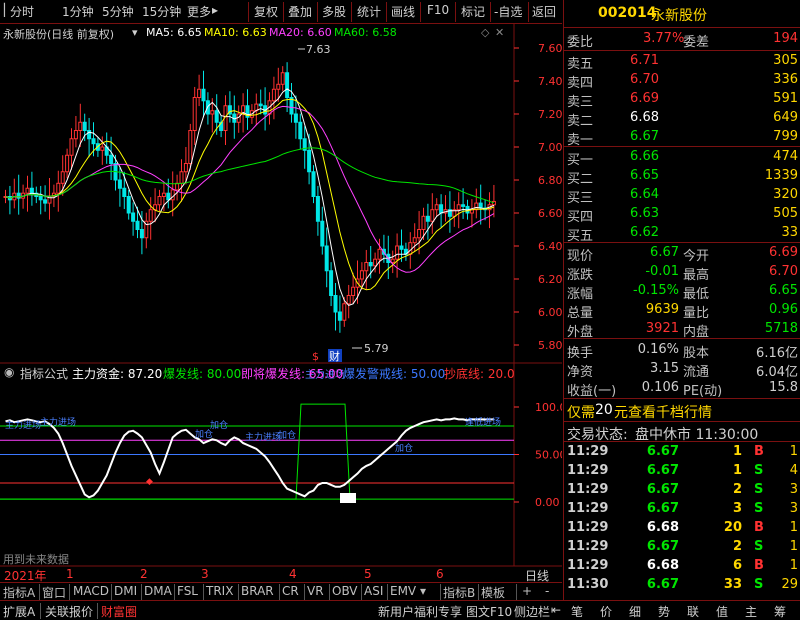 This screenshot has height=620, width=800. What do you see at coordinates (219, 591) in the screenshot?
I see `tab-trix: TRIX` at bounding box center [219, 591].